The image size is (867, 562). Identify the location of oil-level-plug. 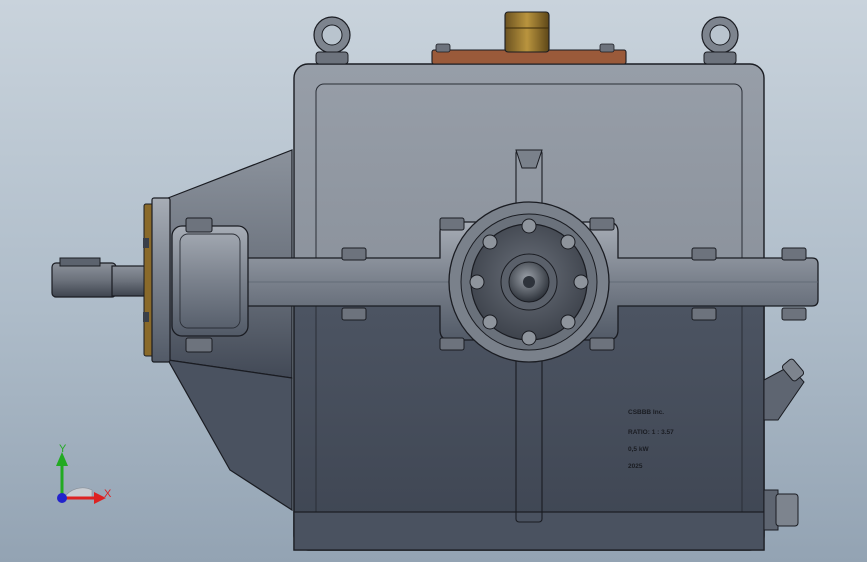
(784, 389).